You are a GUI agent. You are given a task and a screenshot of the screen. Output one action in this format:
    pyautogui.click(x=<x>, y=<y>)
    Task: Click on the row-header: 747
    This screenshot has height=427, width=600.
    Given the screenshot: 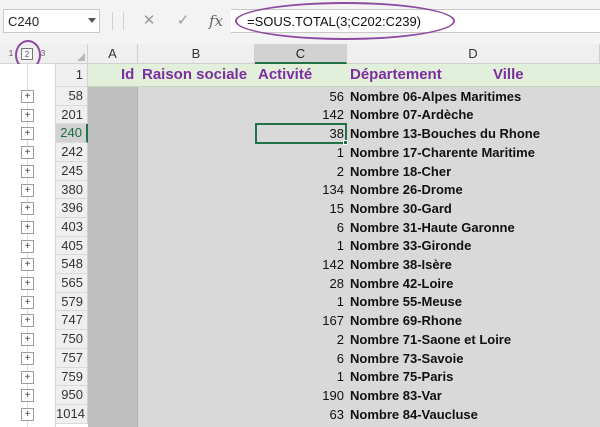 What is the action you would take?
    pyautogui.click(x=72, y=320)
    